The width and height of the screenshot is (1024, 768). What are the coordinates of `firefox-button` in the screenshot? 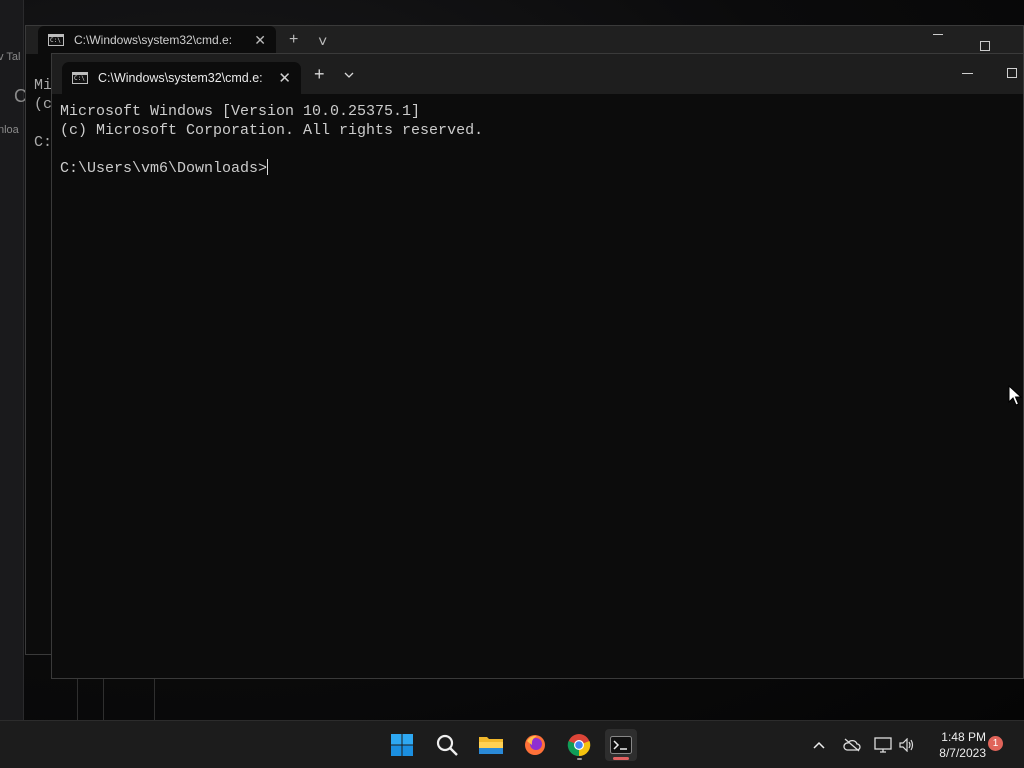 It's located at (535, 745).